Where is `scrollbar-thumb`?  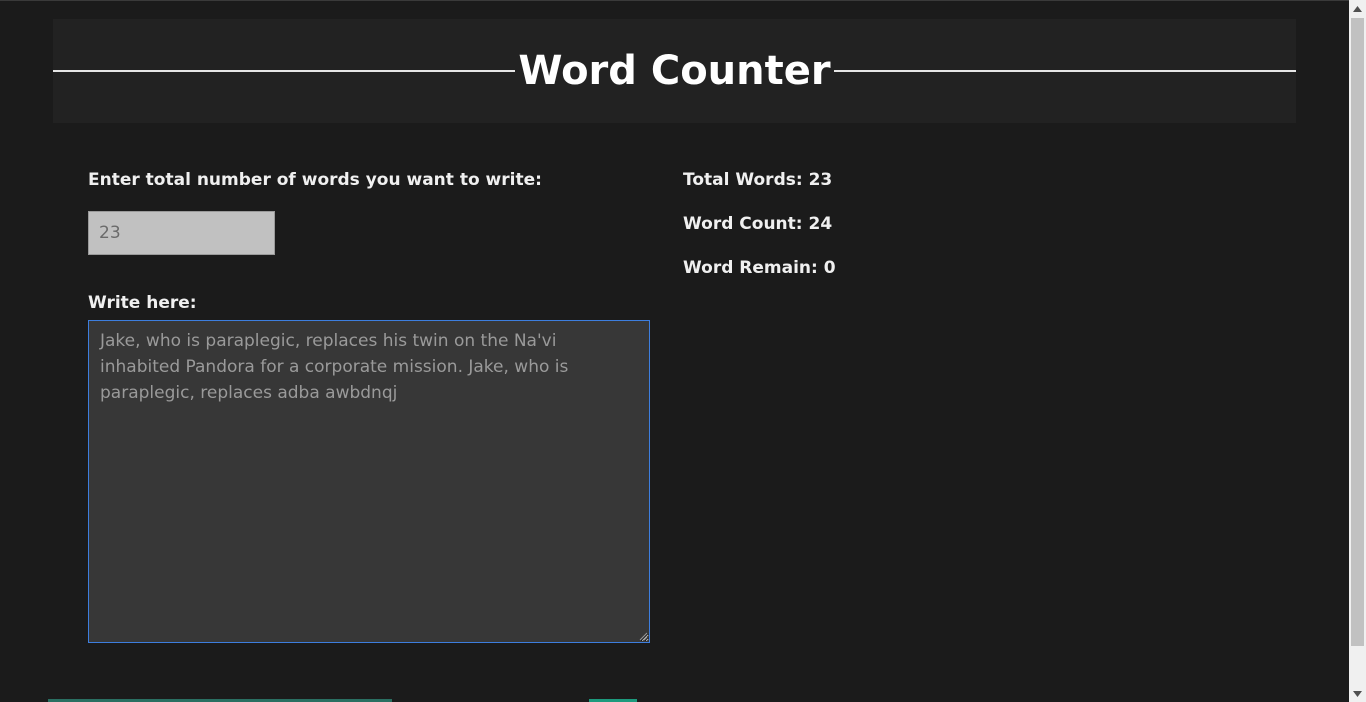 scrollbar-thumb is located at coordinates (1357, 332).